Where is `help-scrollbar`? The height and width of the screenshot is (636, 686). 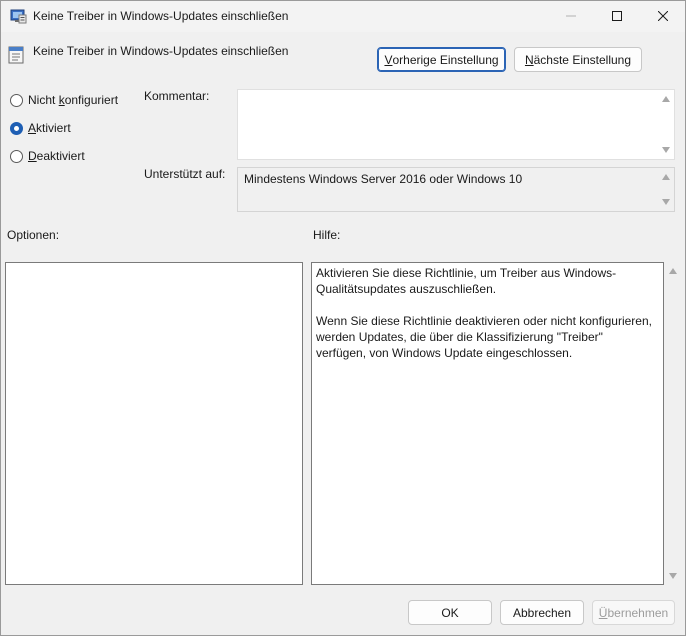 help-scrollbar is located at coordinates (673, 423).